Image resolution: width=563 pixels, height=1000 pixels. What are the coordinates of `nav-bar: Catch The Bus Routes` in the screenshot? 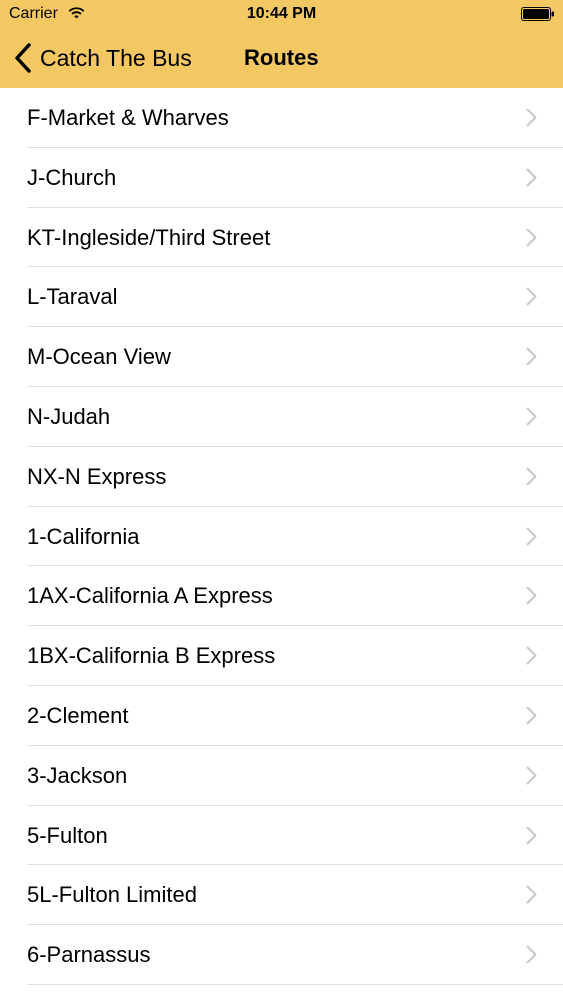 It's located at (281, 59).